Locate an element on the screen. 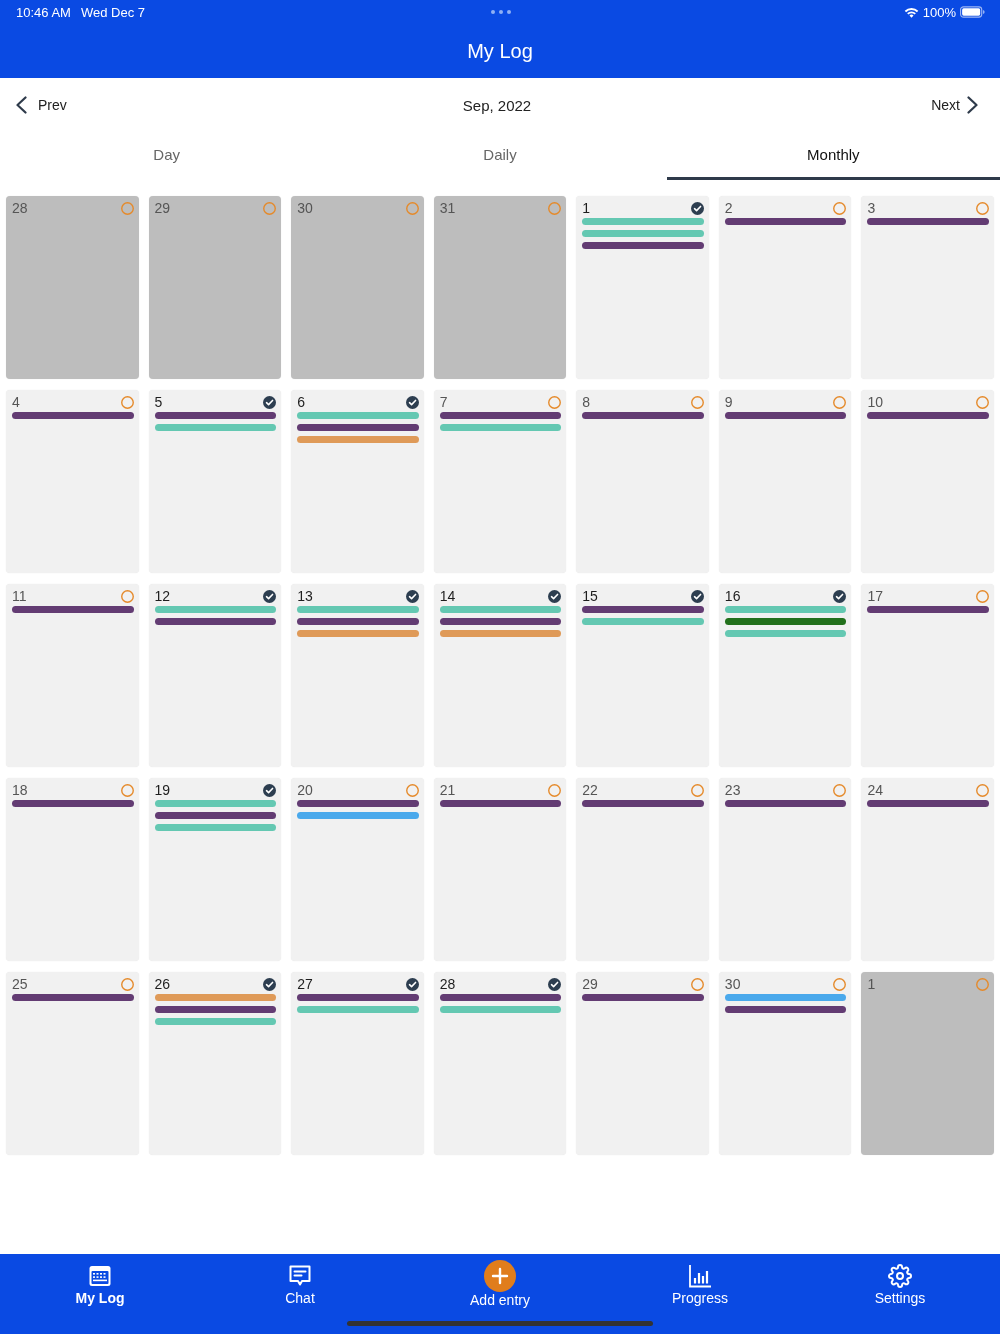 The width and height of the screenshot is (1000, 1334). day-number: 11 is located at coordinates (19, 596).